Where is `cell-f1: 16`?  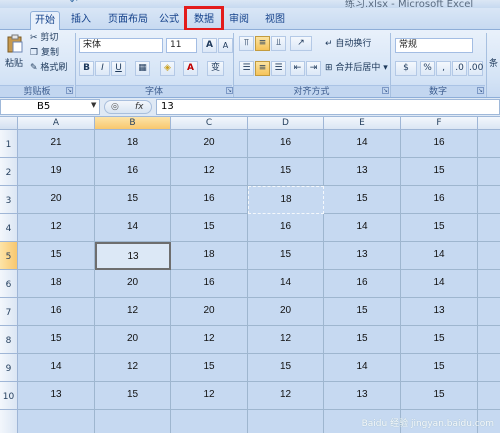
cell-f1: 16 is located at coordinates (439, 144).